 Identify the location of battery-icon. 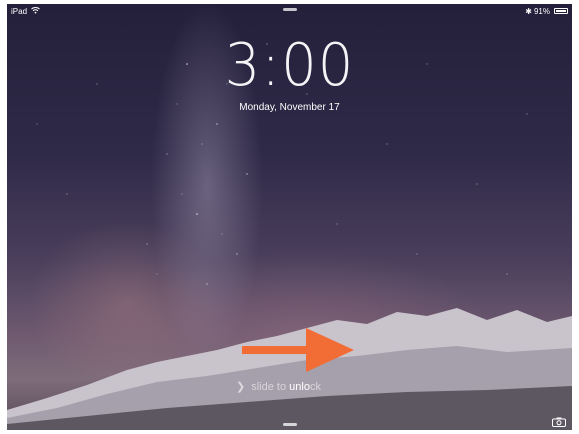
(561, 11).